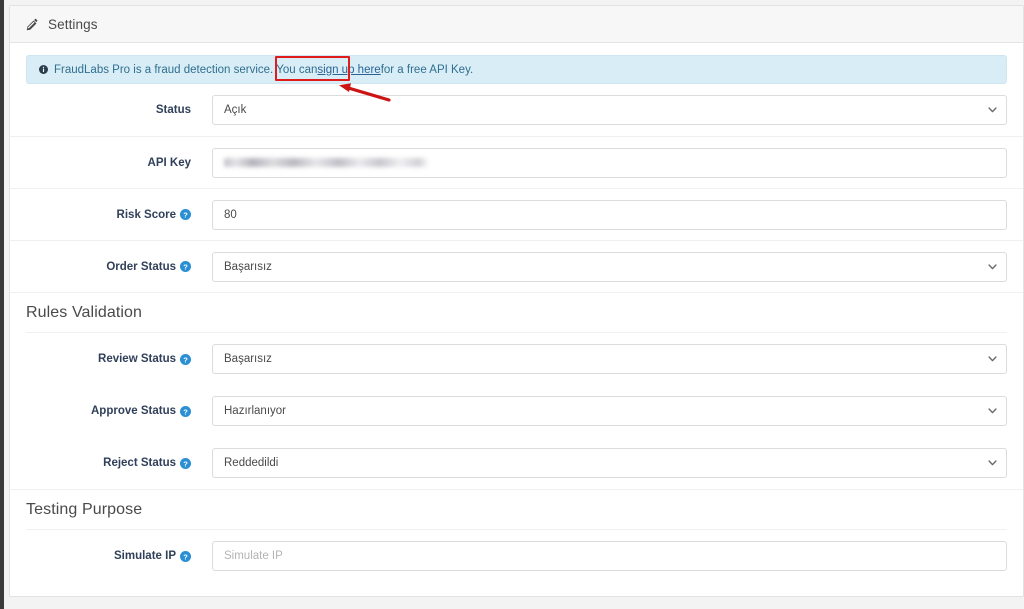  Describe the element at coordinates (609, 266) in the screenshot. I see `select-order-status: Başarısız` at that location.